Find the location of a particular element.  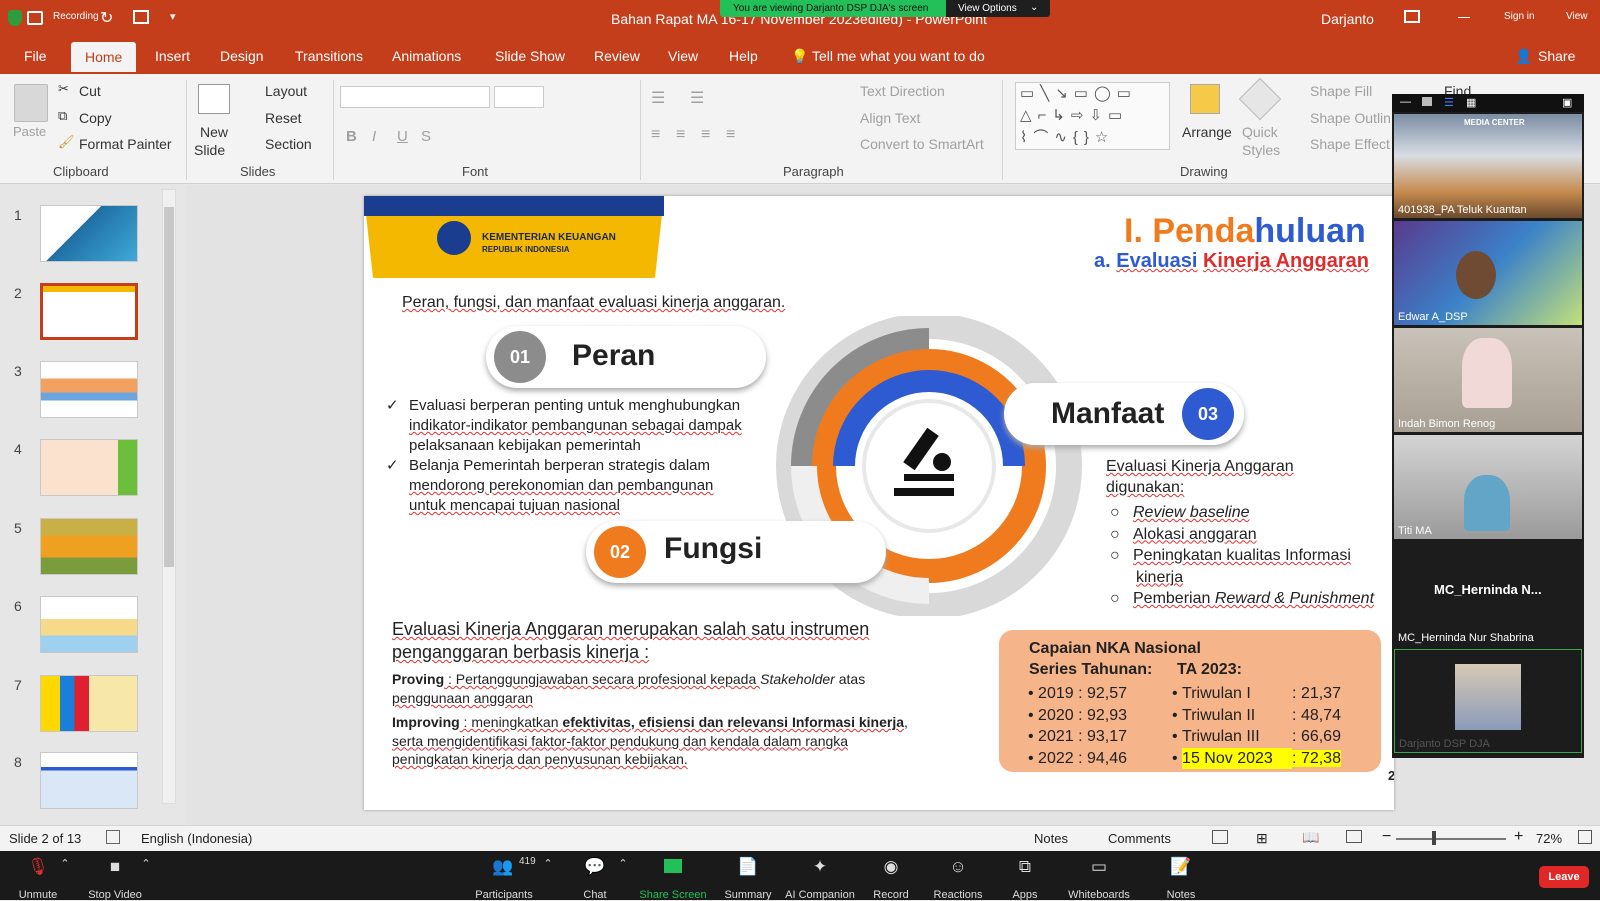

new-slide-button-2: Slide is located at coordinates (209, 150).